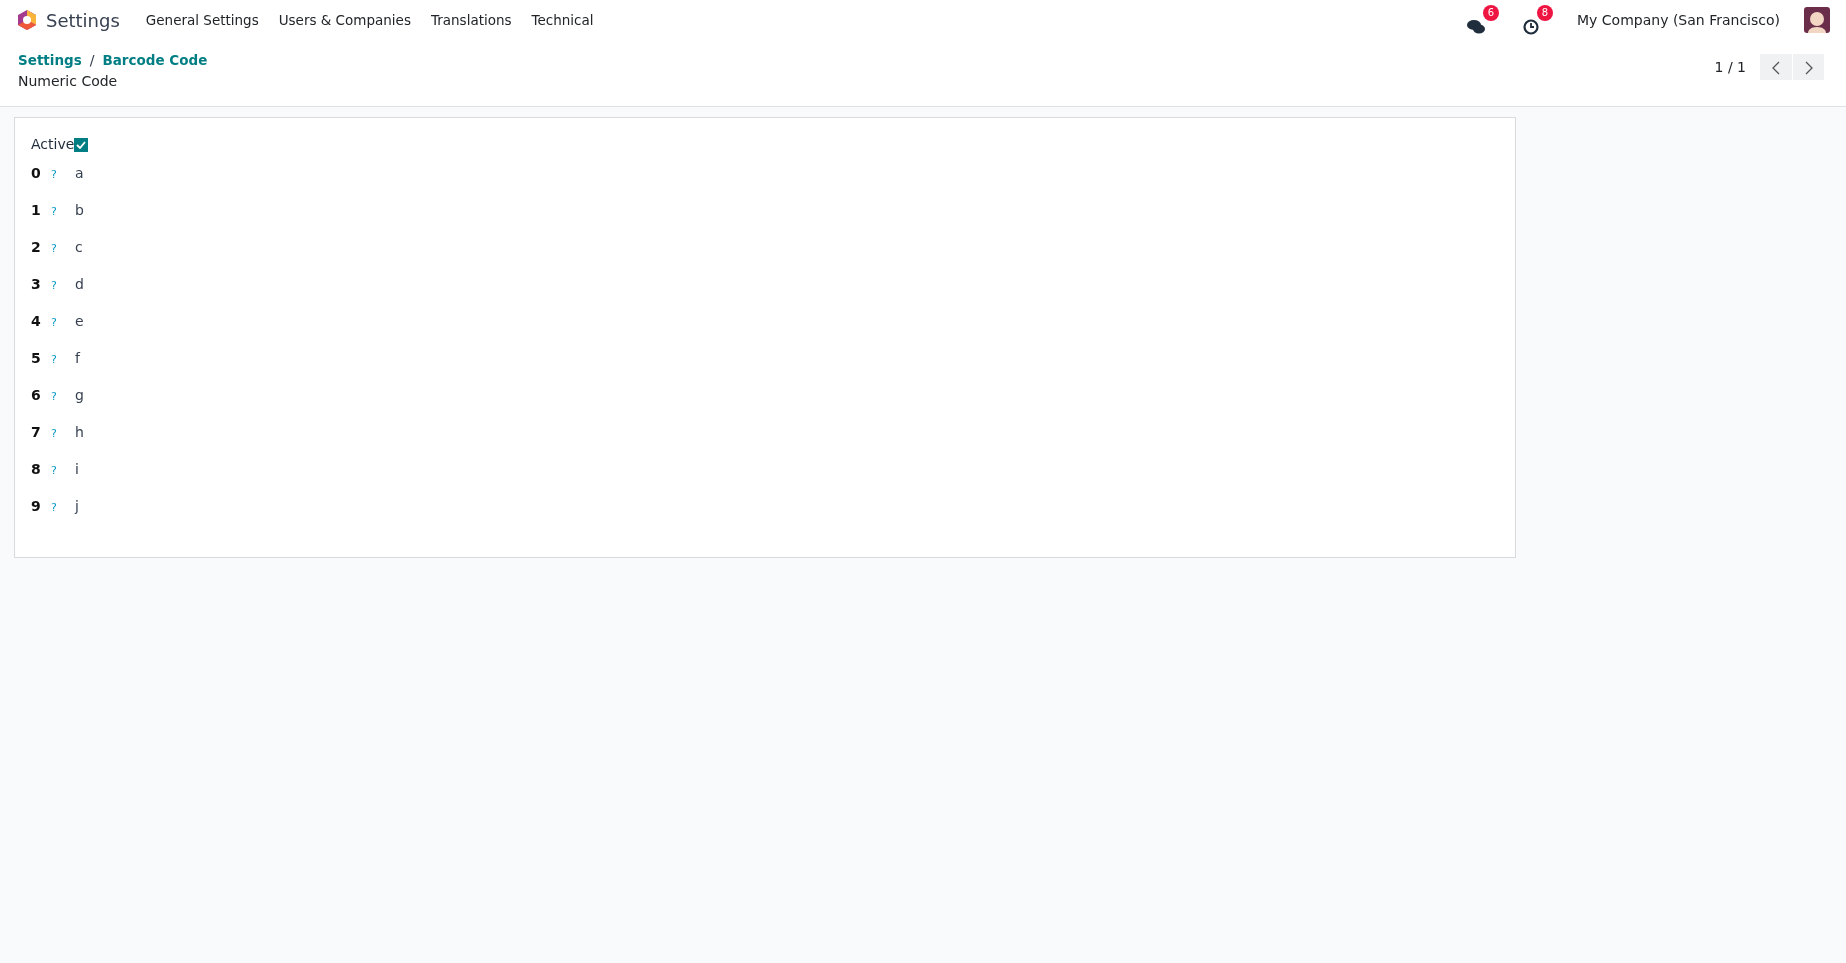 The width and height of the screenshot is (1846, 963). I want to click on chevron-right-icon, so click(1808, 67).